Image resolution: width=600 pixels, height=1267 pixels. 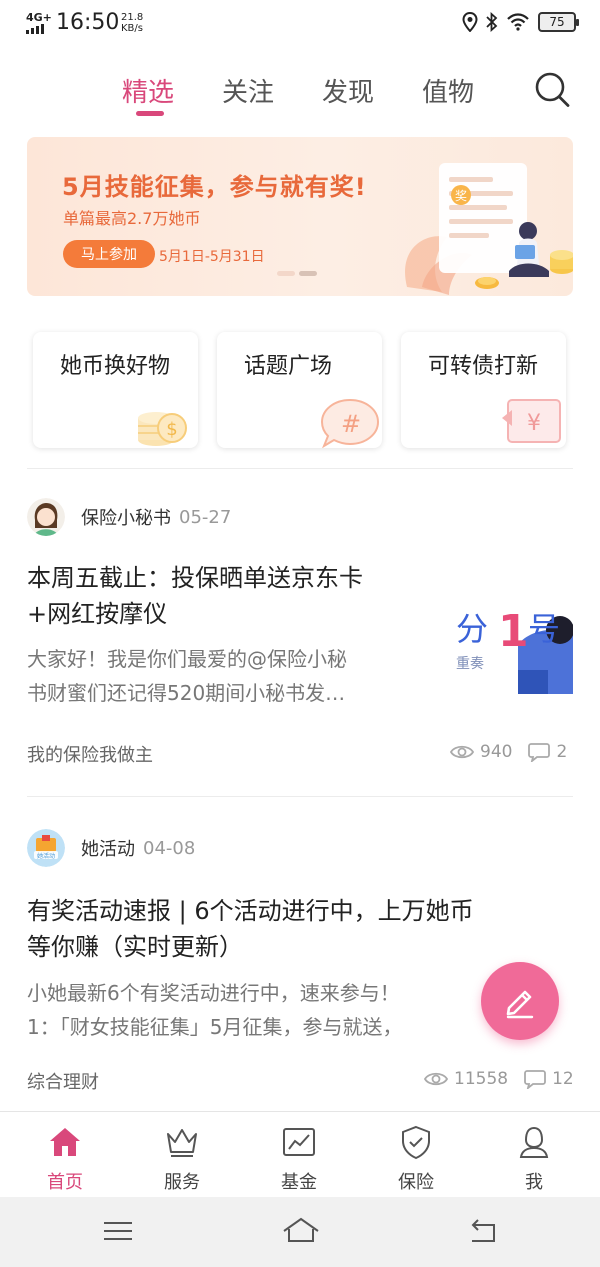 I want to click on wifi-icon, so click(x=518, y=22).